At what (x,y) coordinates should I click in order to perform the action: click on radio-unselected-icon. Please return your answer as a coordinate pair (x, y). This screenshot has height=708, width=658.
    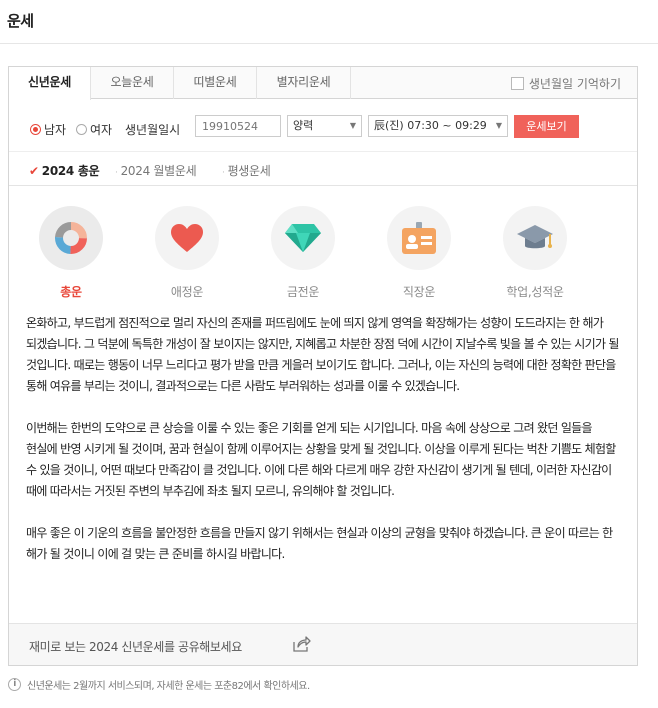
    Looking at the image, I should click on (81, 129).